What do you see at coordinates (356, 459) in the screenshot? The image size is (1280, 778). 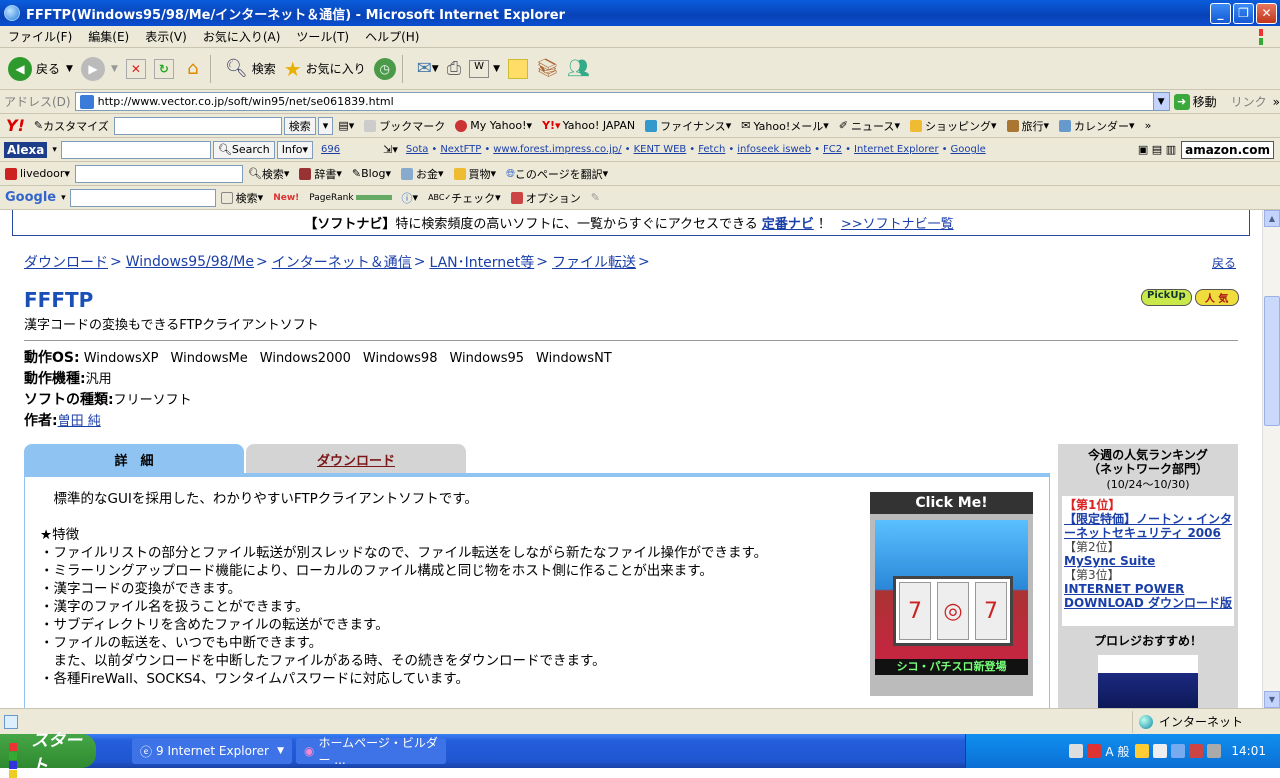 I see `tab-download: ダウンロード` at bounding box center [356, 459].